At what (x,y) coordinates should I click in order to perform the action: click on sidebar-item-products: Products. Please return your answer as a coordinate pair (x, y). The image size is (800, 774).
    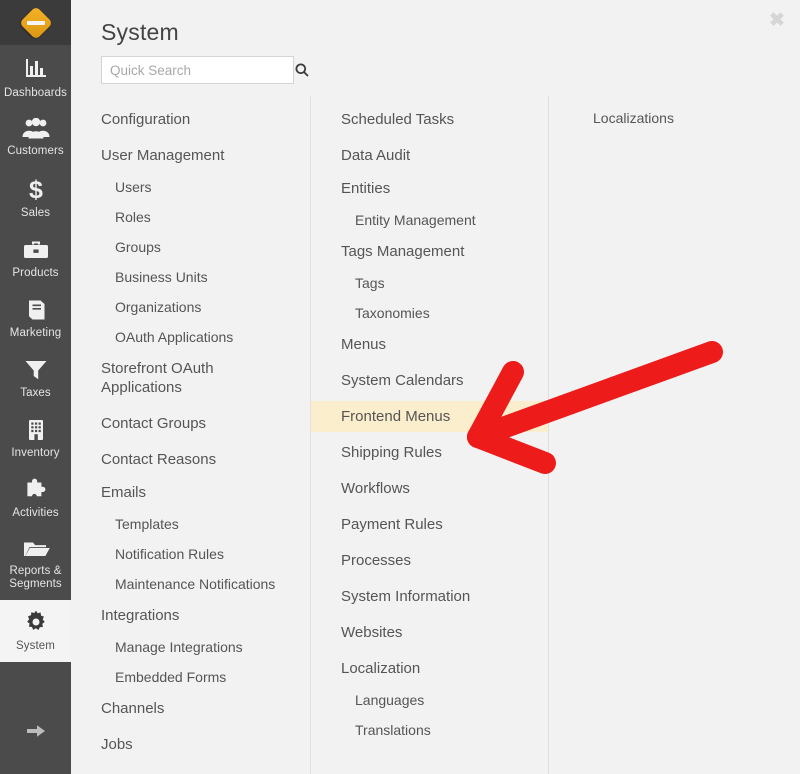
    Looking at the image, I should click on (35, 259).